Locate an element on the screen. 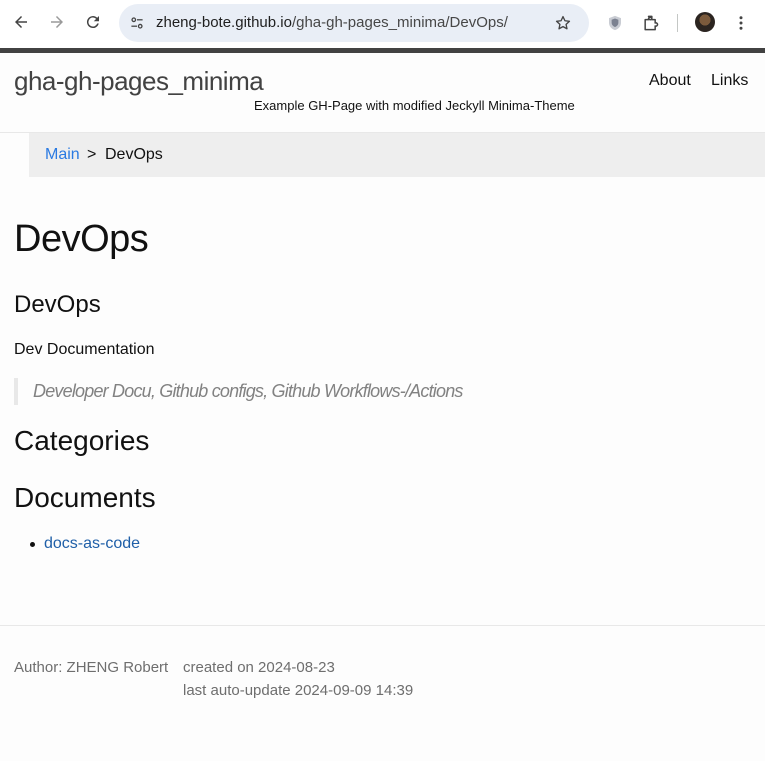  extensions-icon is located at coordinates (651, 23).